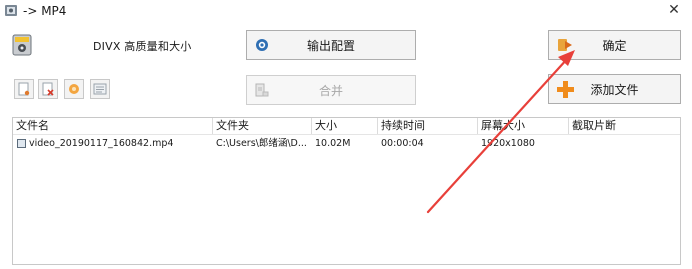 The width and height of the screenshot is (692, 269). I want to click on cell-clip, so click(624, 143).